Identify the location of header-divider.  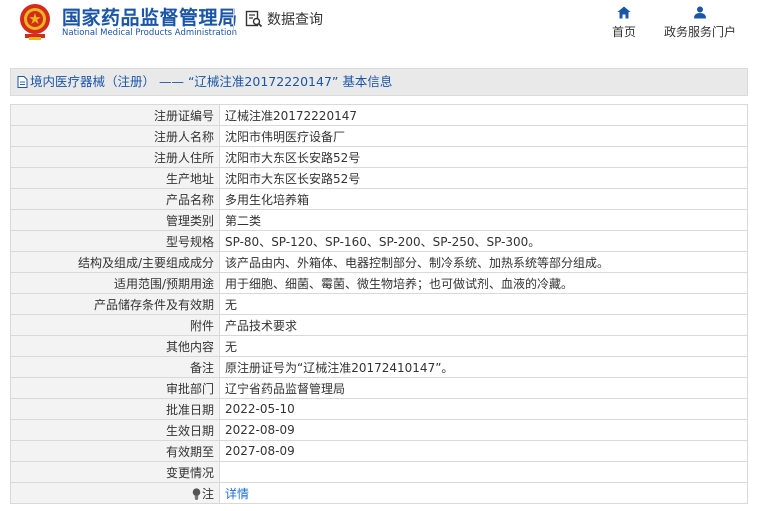
(233, 21).